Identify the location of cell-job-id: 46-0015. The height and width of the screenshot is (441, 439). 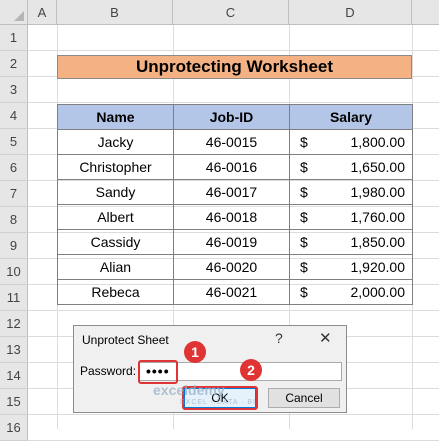
(231, 142).